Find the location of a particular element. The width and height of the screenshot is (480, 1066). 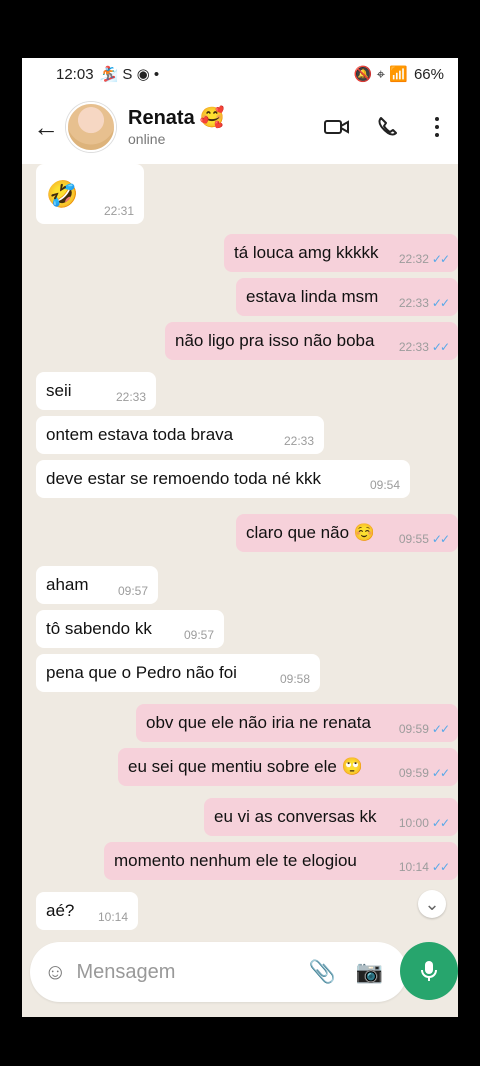

camera-icon: 📷 is located at coordinates (369, 972).